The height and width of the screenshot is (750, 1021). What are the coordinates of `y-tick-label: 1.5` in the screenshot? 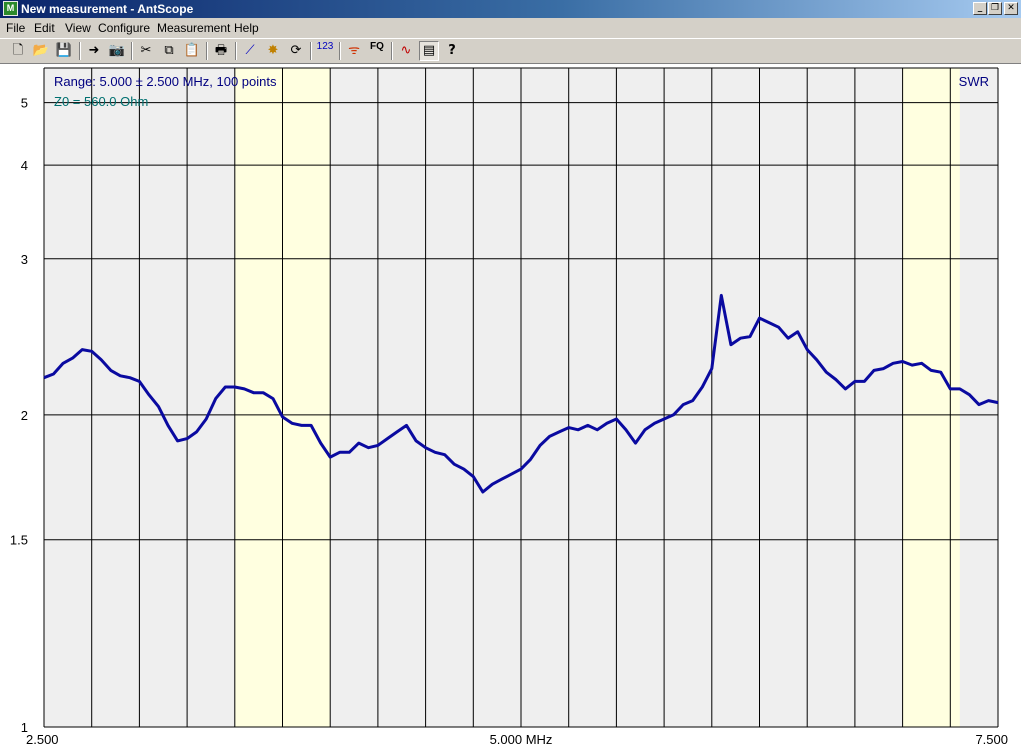 It's located at (19, 540).